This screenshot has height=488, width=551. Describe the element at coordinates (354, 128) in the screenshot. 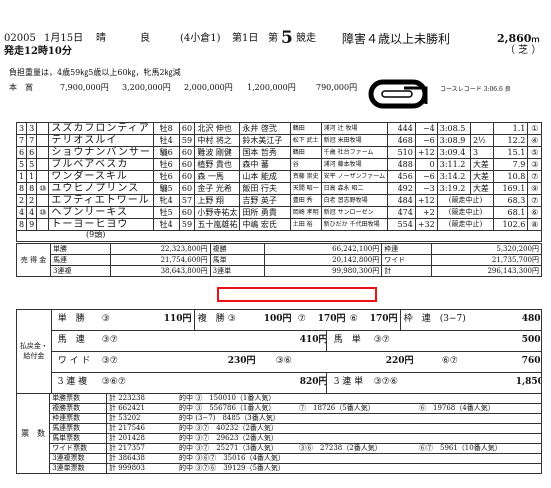

I see `breeder: 浦河 辻 牧場` at that location.